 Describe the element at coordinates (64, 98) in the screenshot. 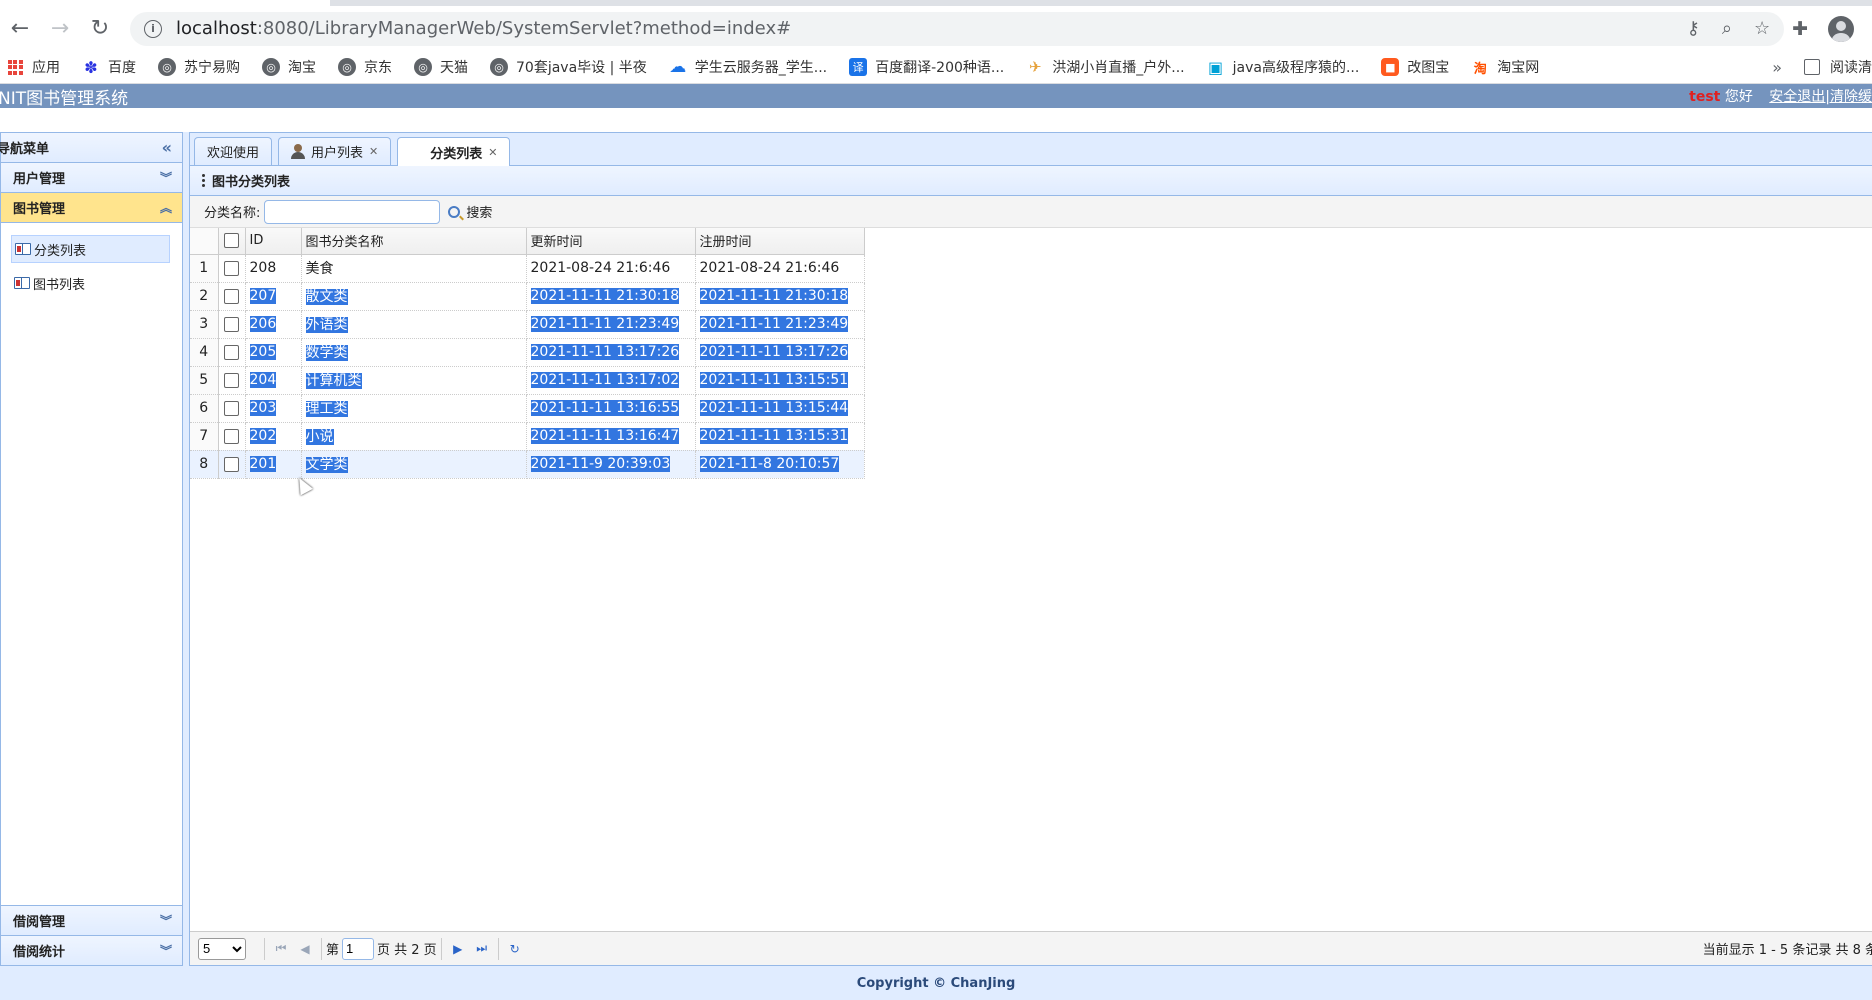

I see `app-title: NIT图书管理系统` at that location.